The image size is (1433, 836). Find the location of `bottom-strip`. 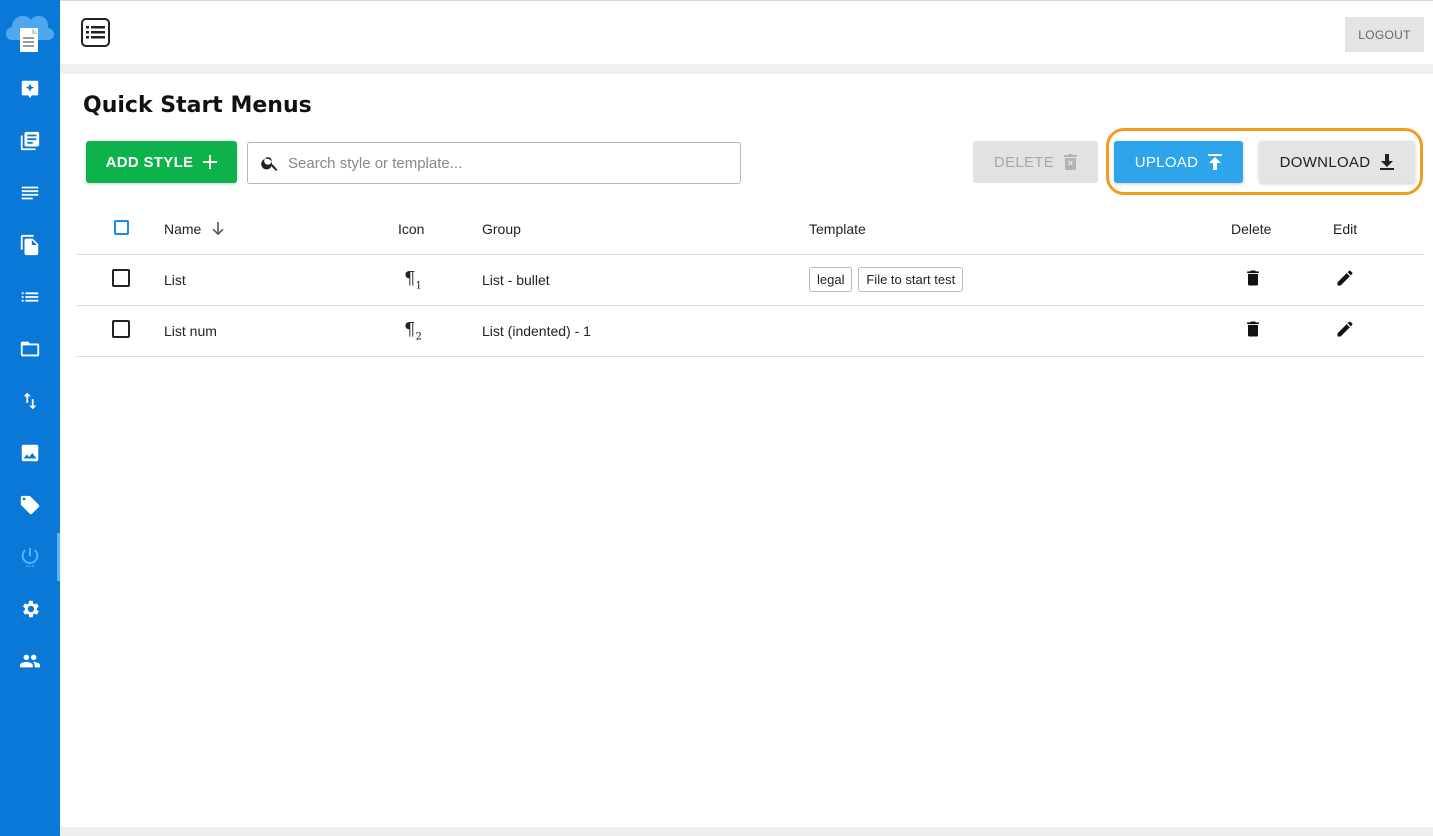

bottom-strip is located at coordinates (746, 831).